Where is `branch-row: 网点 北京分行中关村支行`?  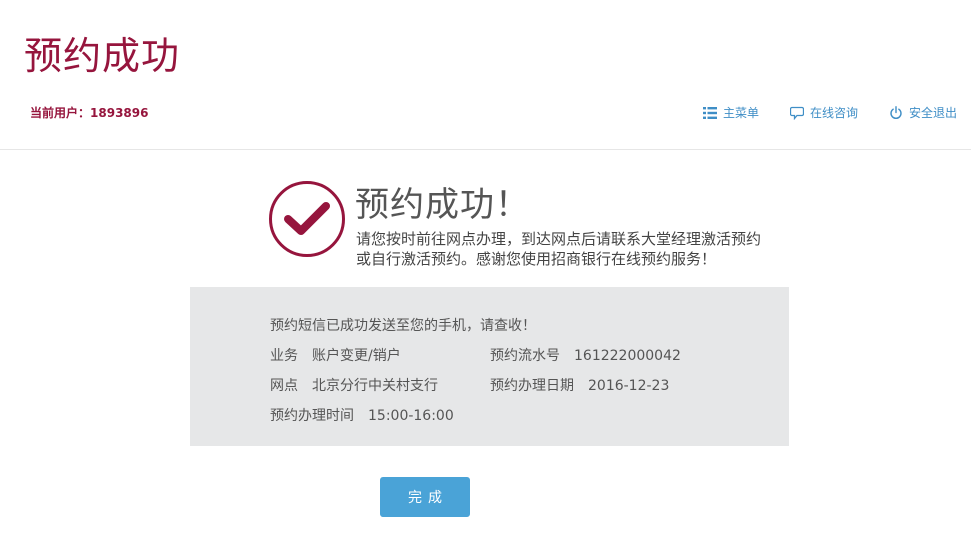
branch-row: 网点 北京分行中关村支行 is located at coordinates (354, 385).